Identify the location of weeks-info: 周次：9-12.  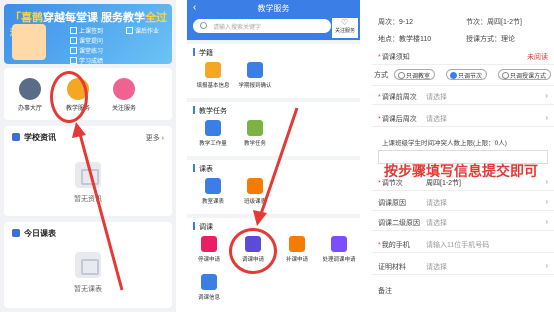
(396, 22).